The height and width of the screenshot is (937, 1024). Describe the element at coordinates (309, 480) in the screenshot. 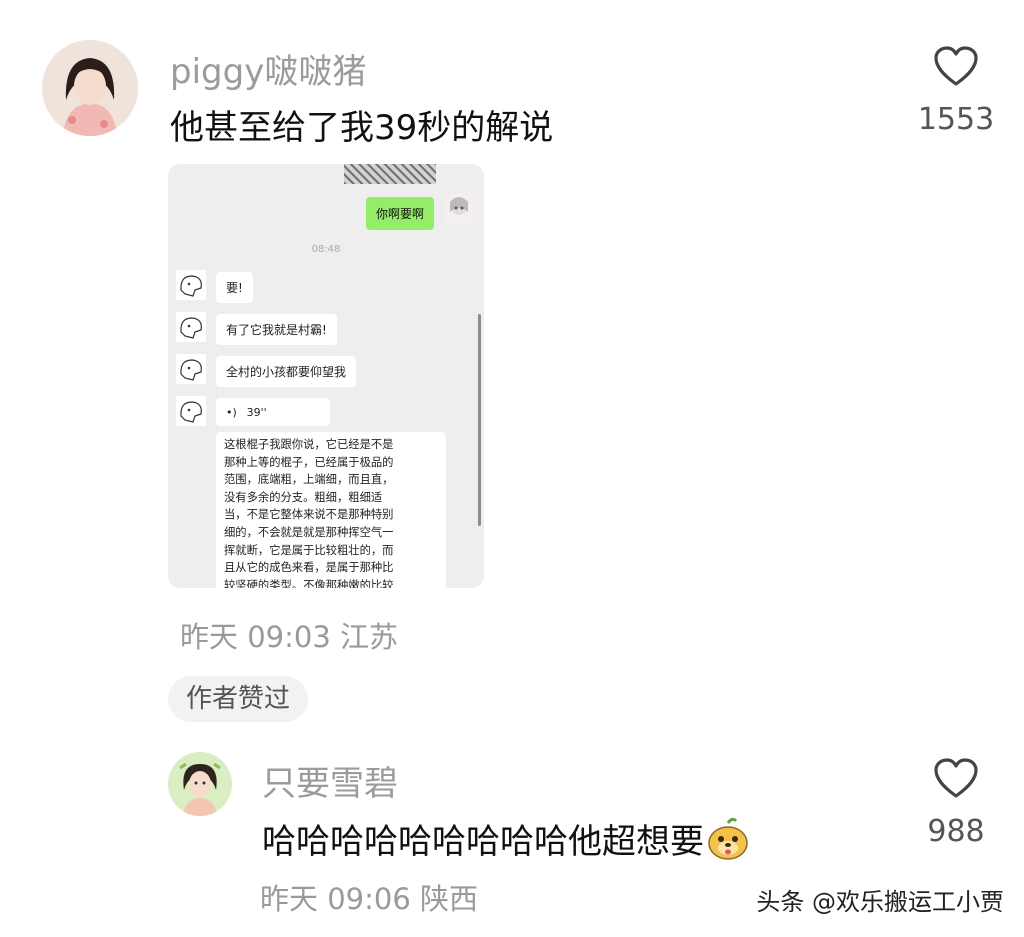

I see `transcript-line: 范围，底端粗，上端细，而且直，` at that location.